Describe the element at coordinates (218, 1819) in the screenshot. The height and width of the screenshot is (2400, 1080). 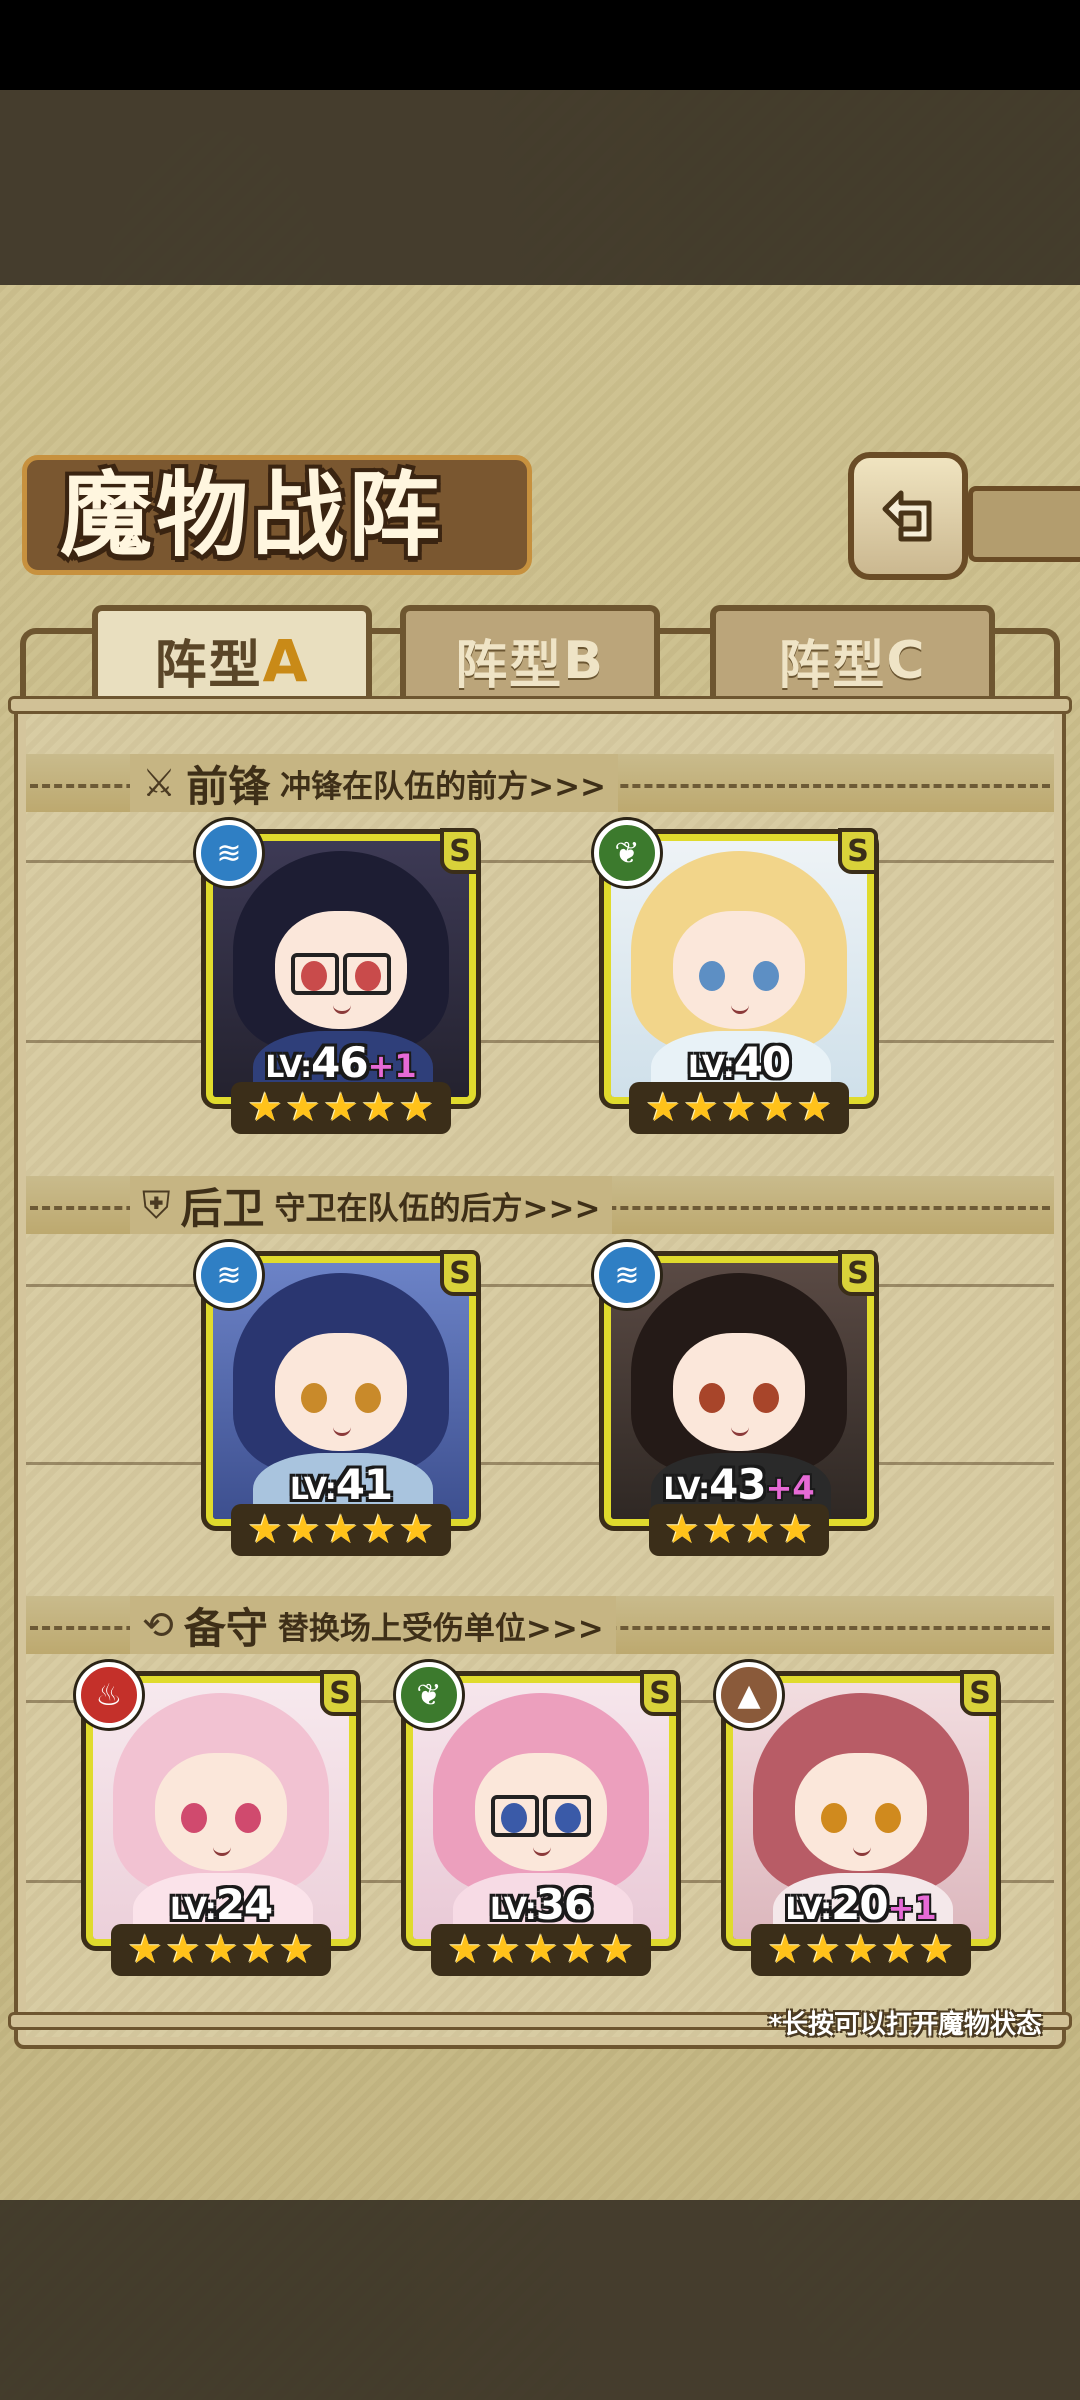
I see `monster-card-reserve-1: ♨ S LV:24 ★ ★ ★ ★ ★` at that location.